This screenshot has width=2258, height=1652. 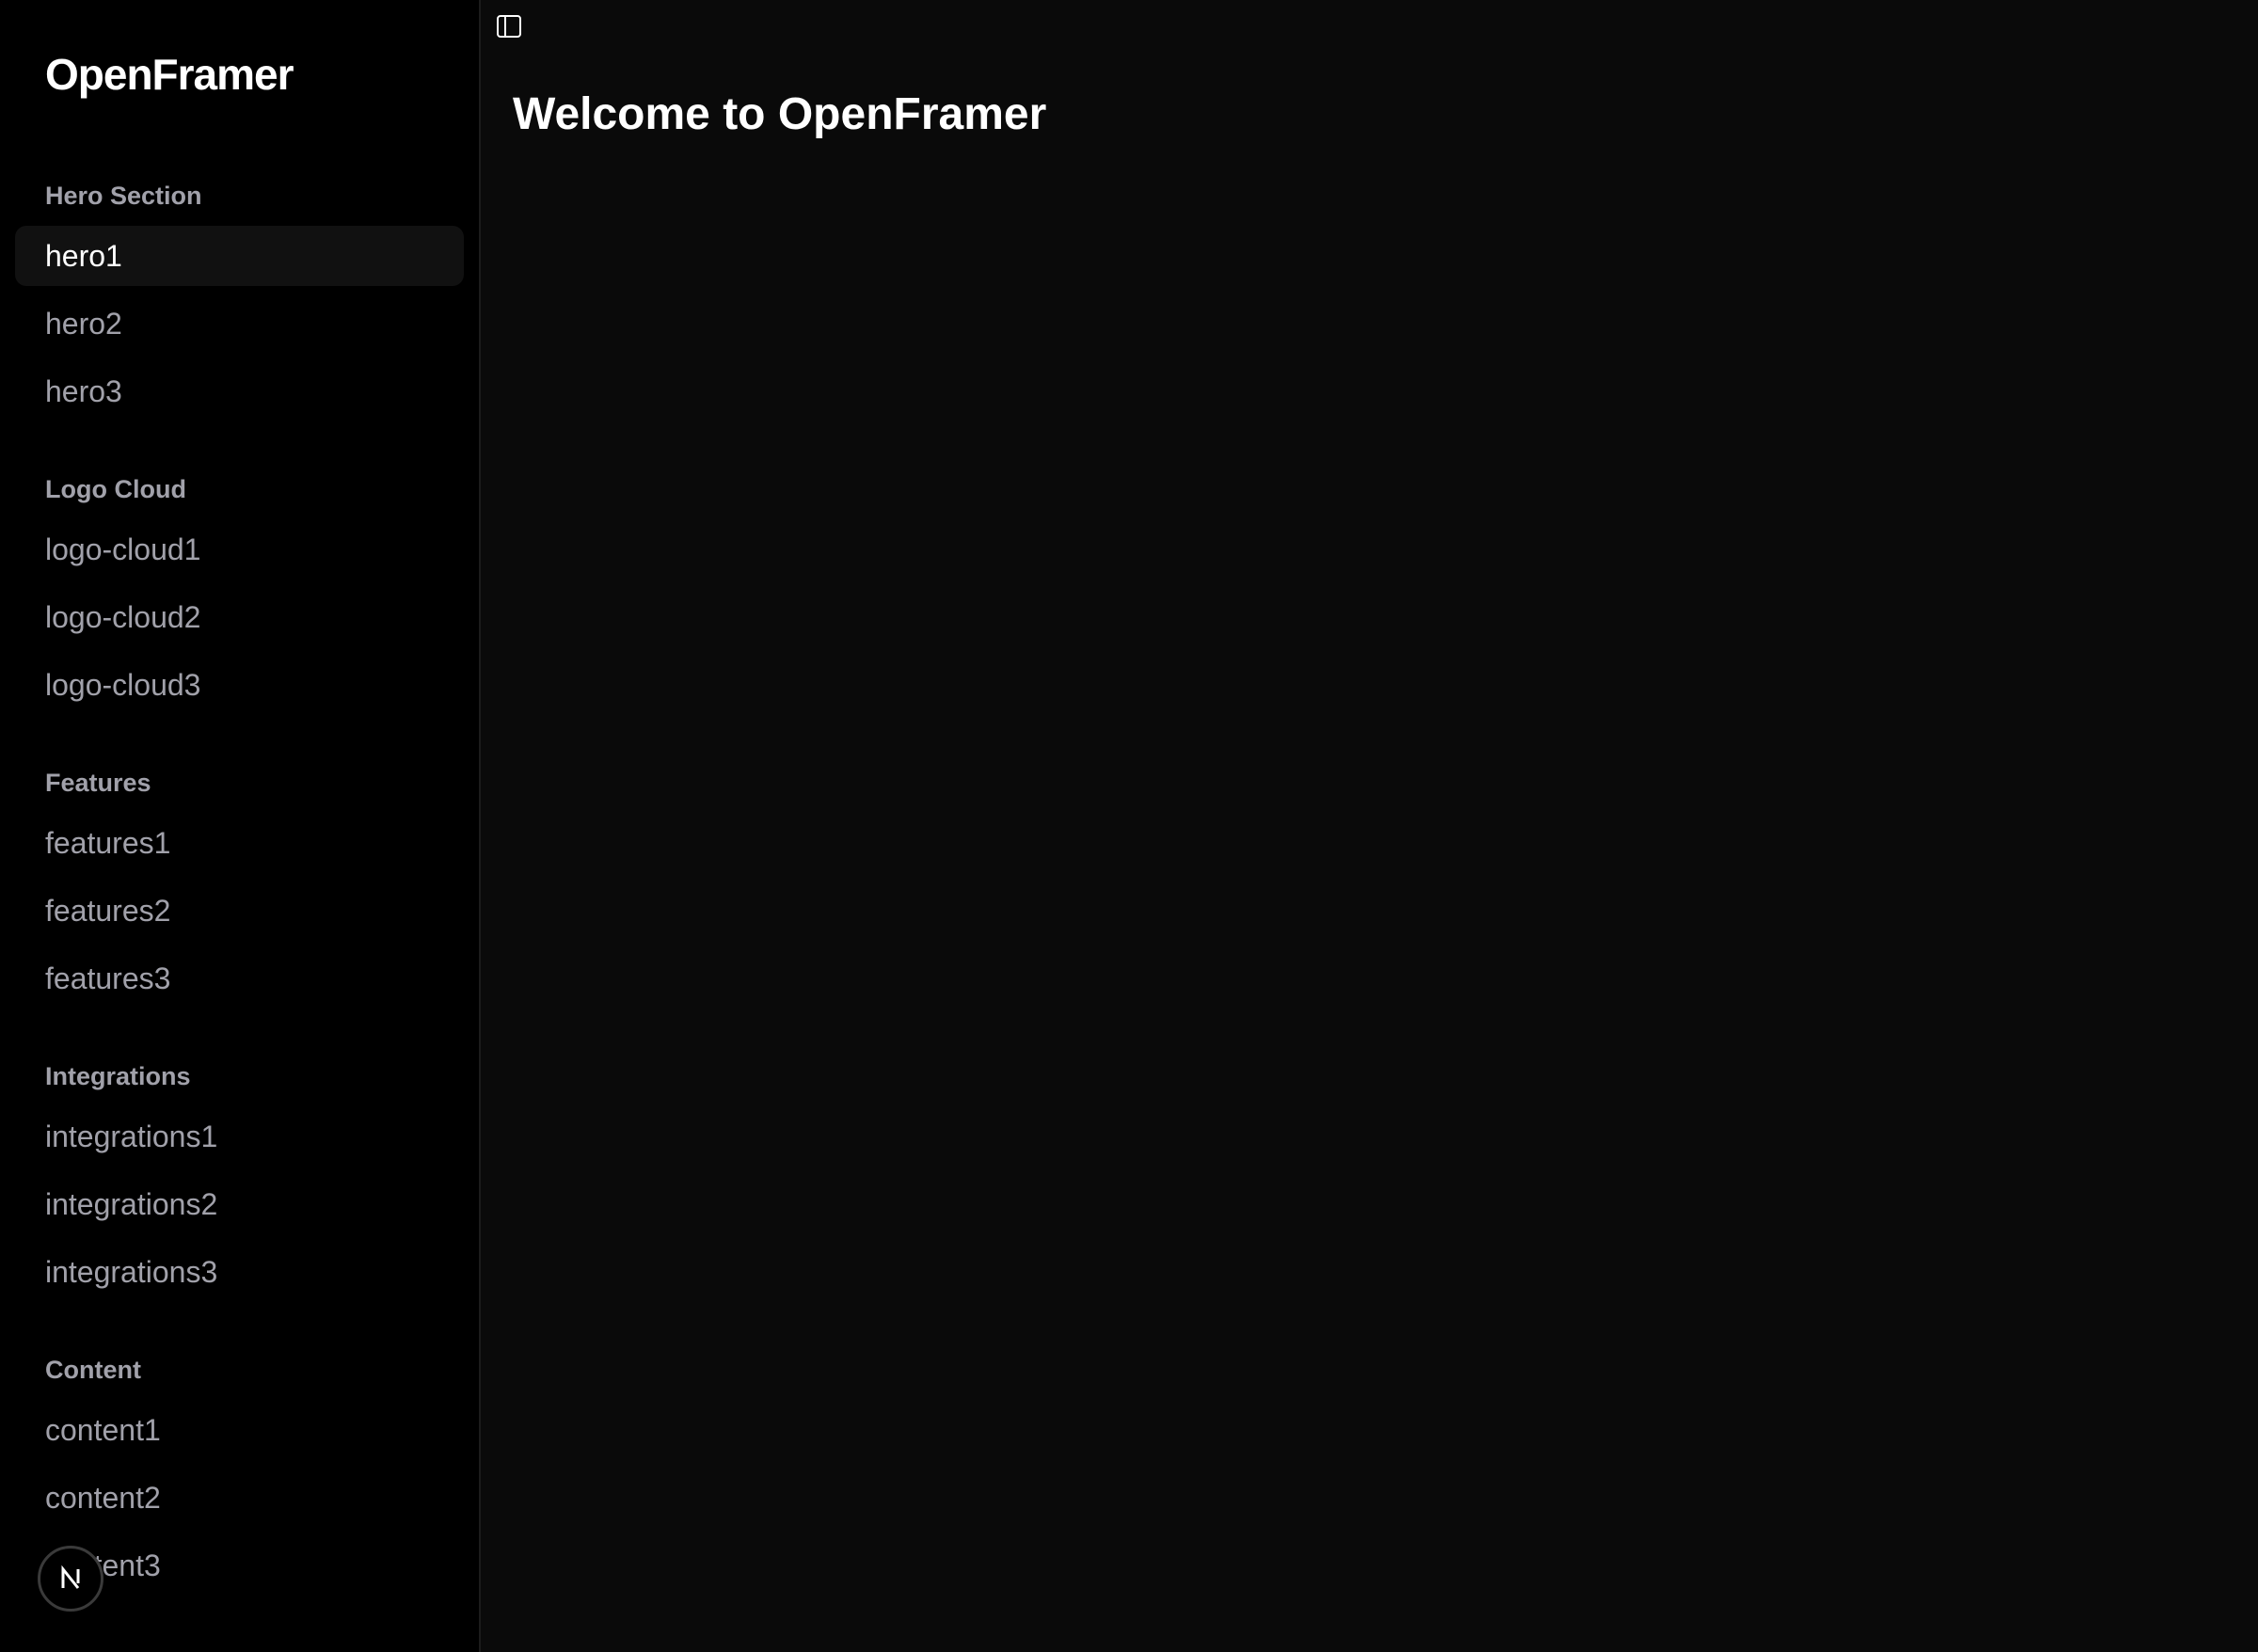 I want to click on app-logo: OpenFramer, so click(x=169, y=74).